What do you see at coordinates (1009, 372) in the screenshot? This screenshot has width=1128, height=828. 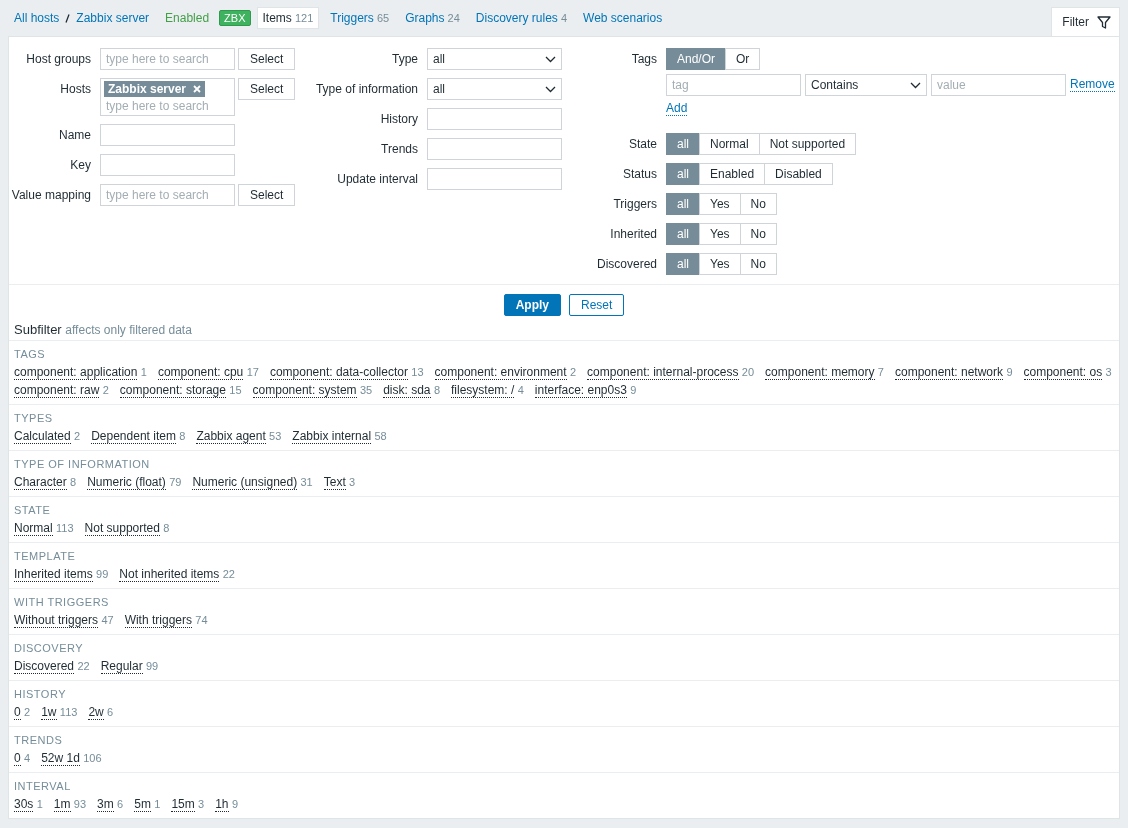 I see `item-count: 9` at bounding box center [1009, 372].